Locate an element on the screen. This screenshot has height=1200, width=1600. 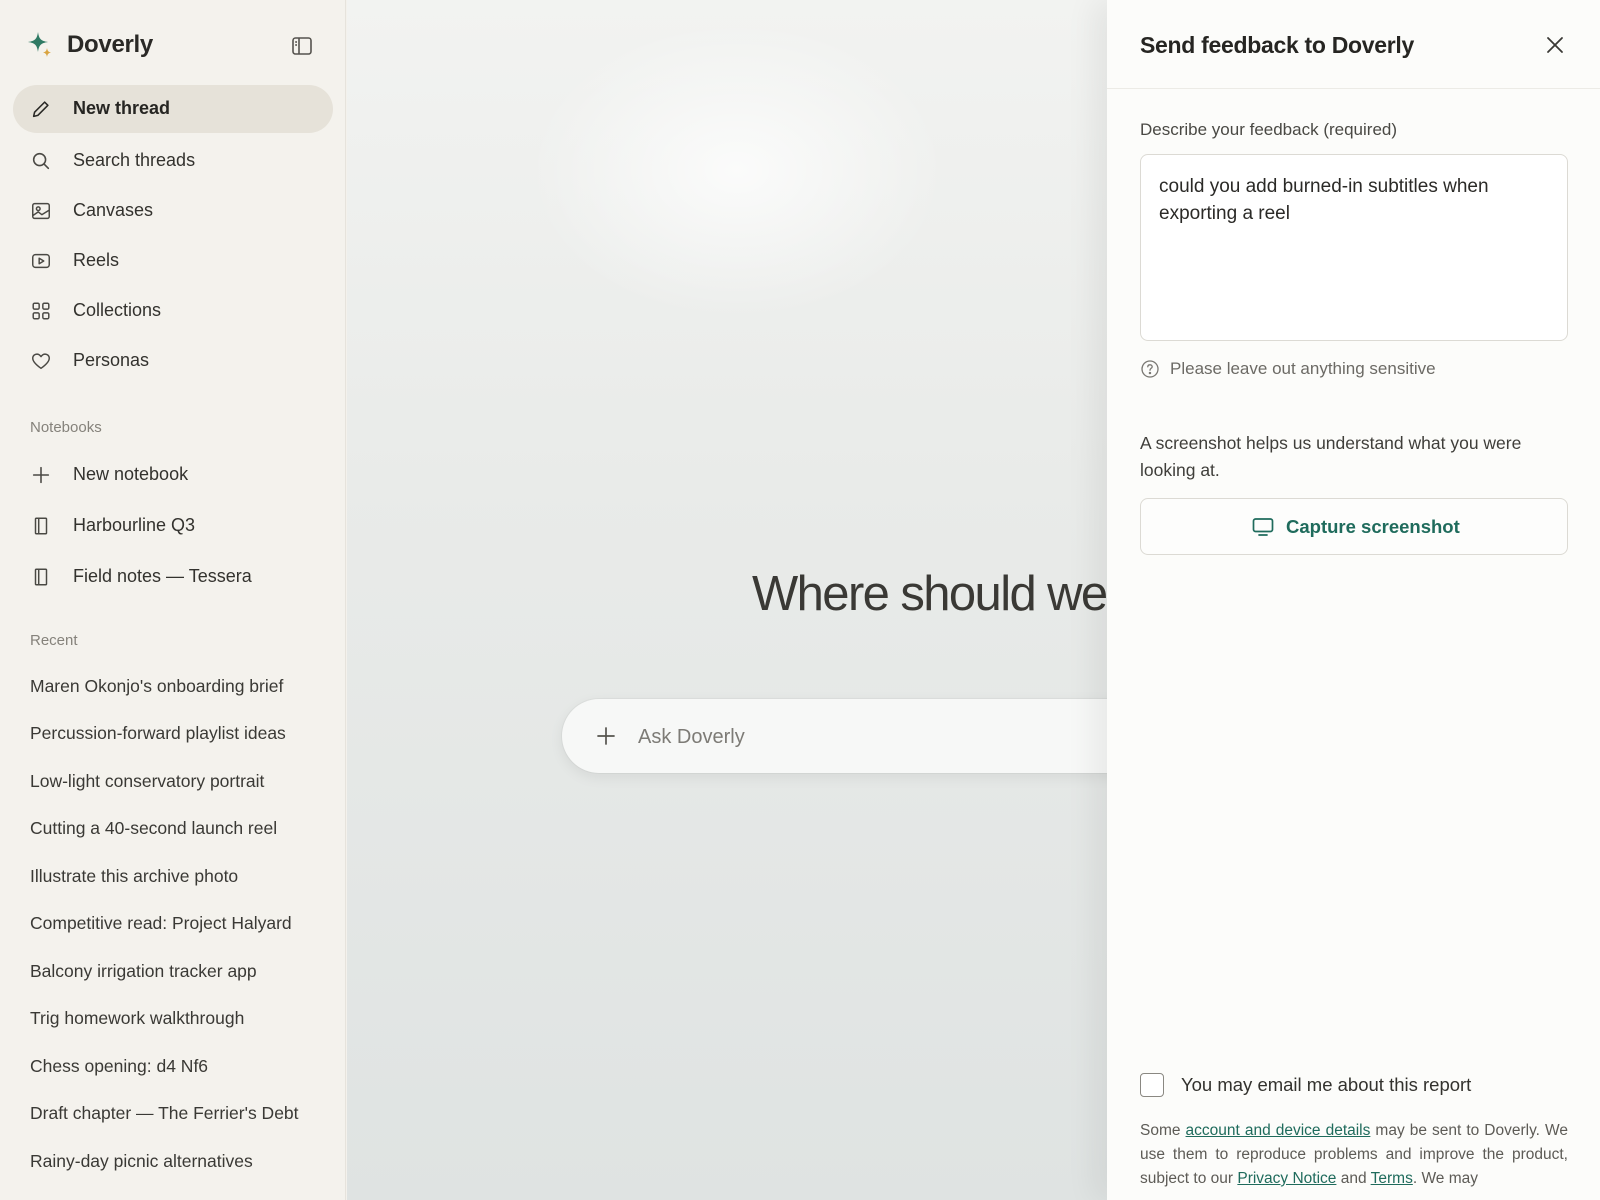
background-glow is located at coordinates (737, 170).